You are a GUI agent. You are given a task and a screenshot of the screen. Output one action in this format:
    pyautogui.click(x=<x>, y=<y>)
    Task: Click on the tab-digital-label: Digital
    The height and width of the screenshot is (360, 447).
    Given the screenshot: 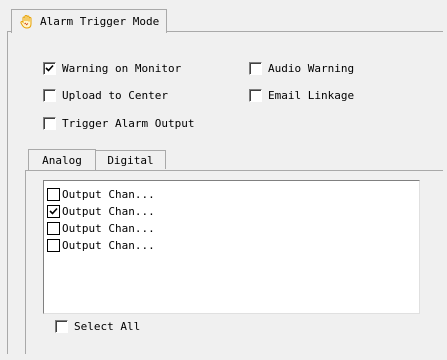 What is the action you would take?
    pyautogui.click(x=130, y=160)
    